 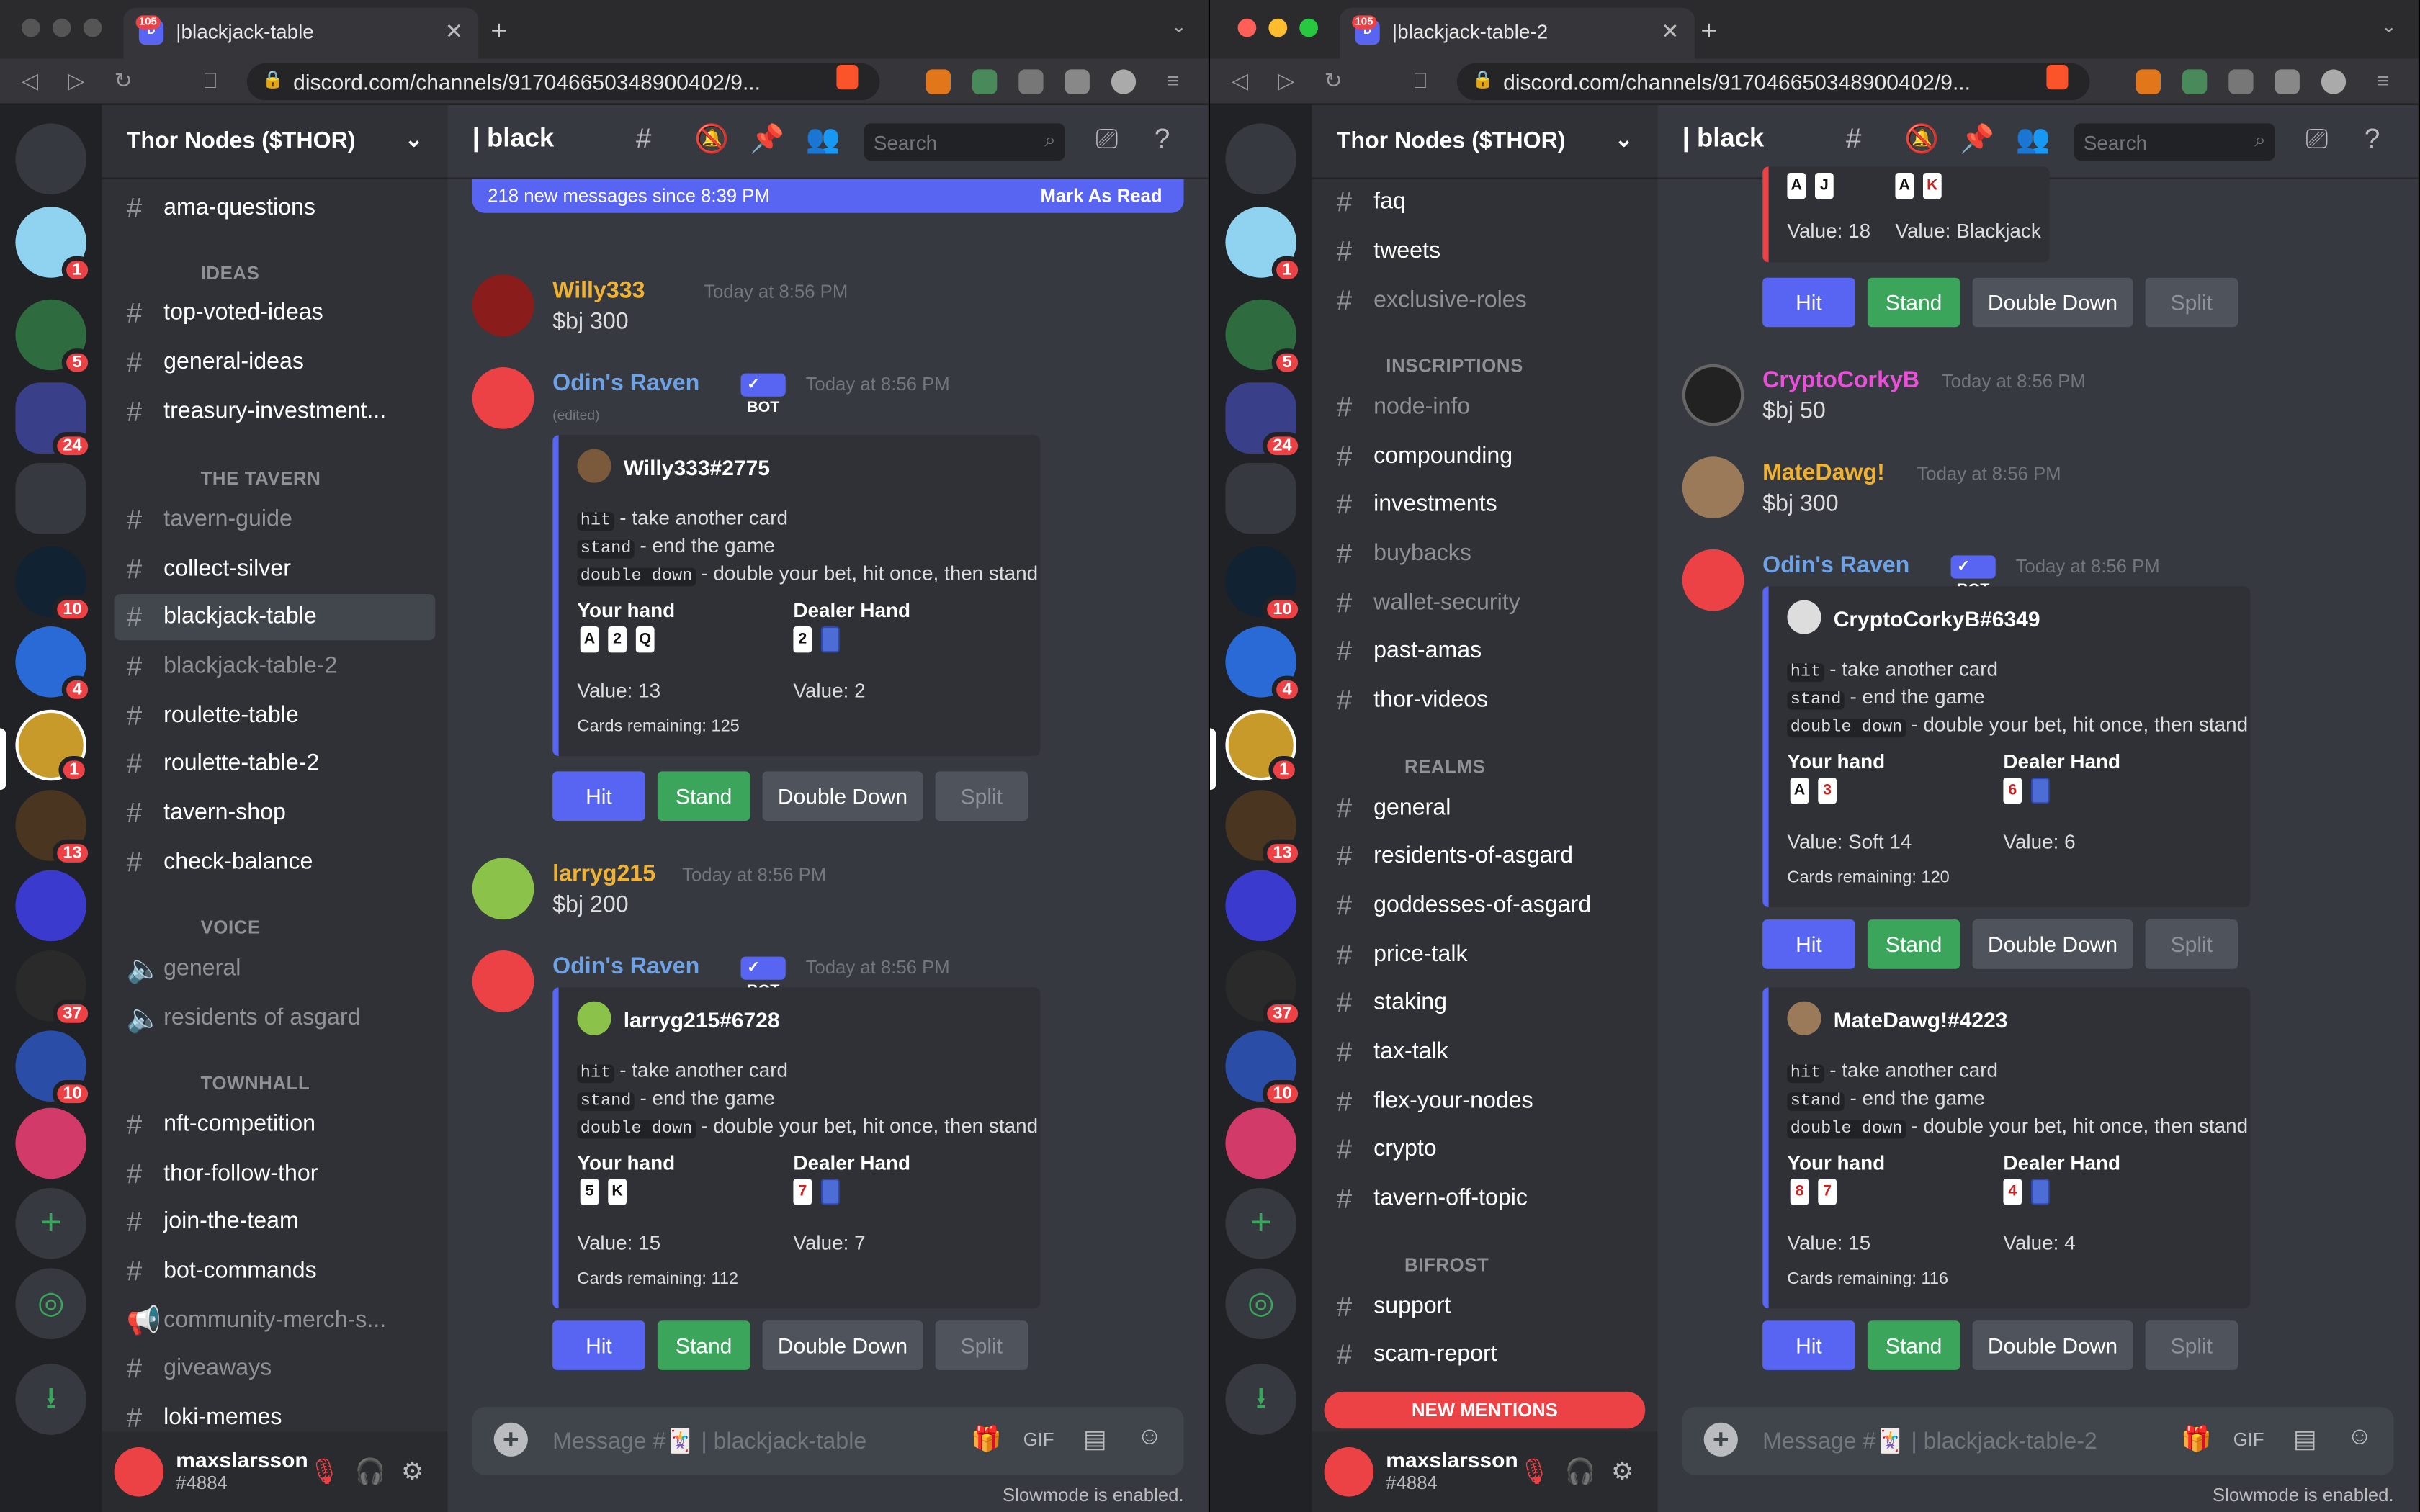 What do you see at coordinates (275, 813) in the screenshot?
I see `channel-tavern-shop: # tavern-shop` at bounding box center [275, 813].